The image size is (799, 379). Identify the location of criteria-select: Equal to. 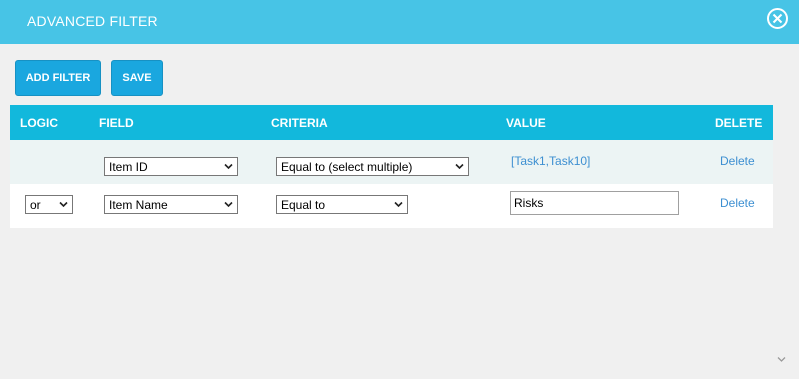
(342, 204).